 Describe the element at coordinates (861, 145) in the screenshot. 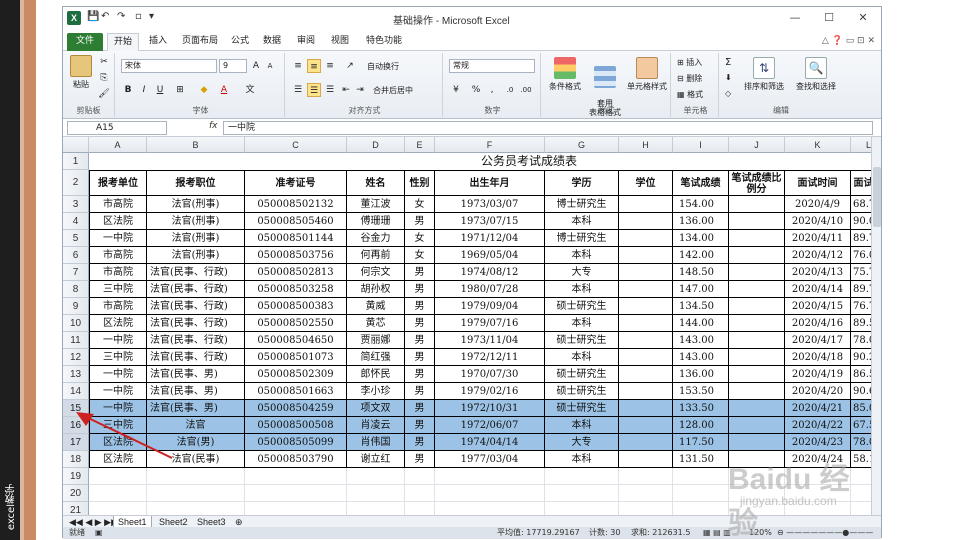

I see `column-header-L: L` at that location.